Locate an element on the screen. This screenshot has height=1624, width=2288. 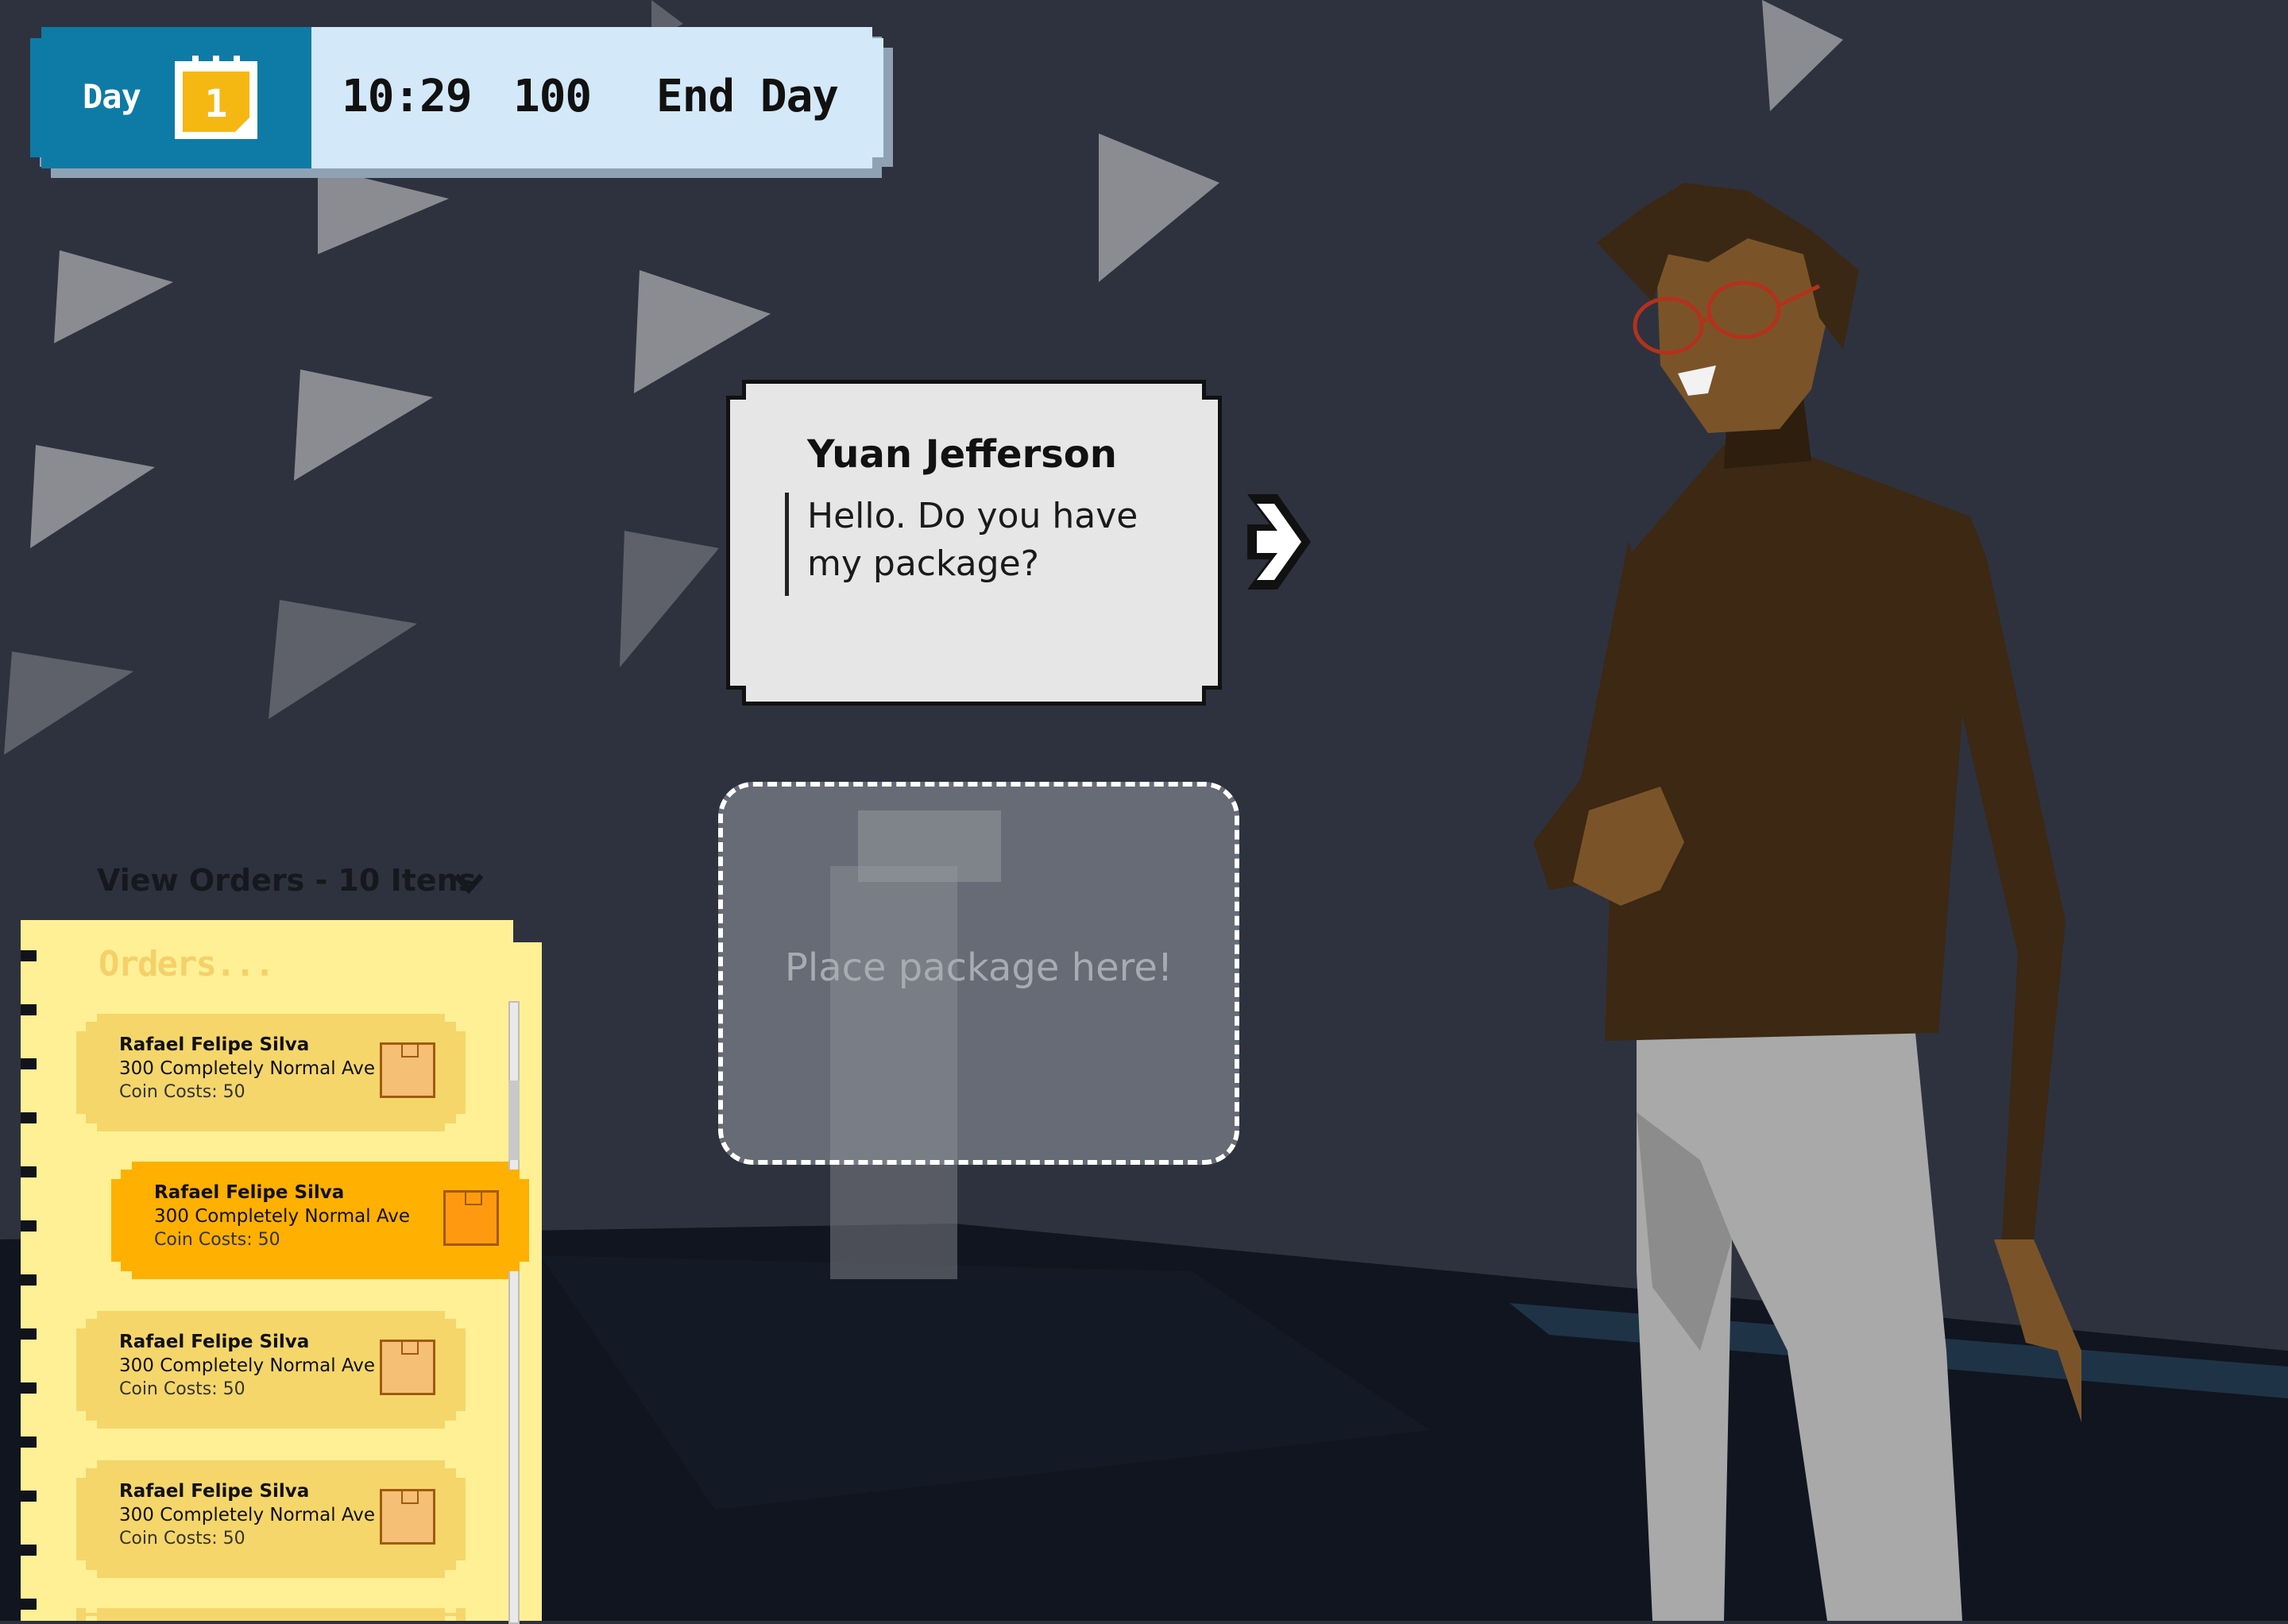
order-card-bg is located at coordinates (271, 1614).